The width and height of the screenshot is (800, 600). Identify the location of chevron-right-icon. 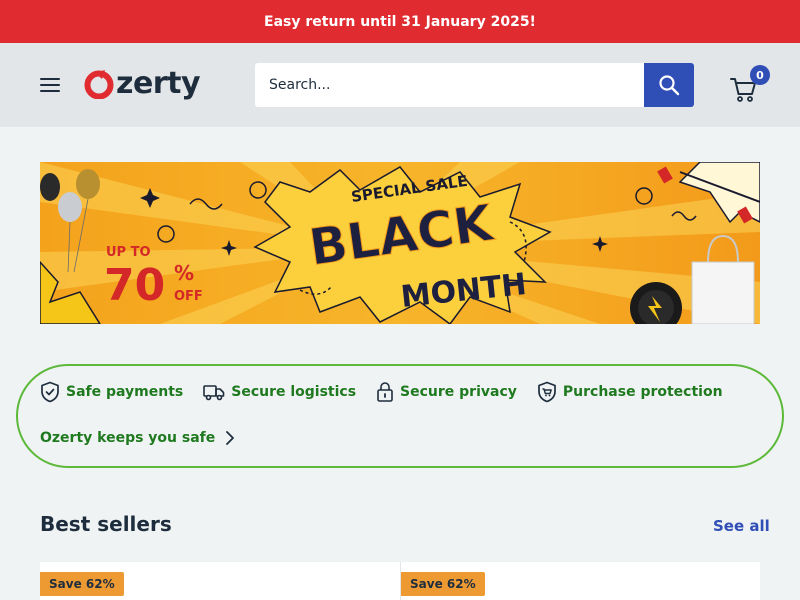
(230, 438).